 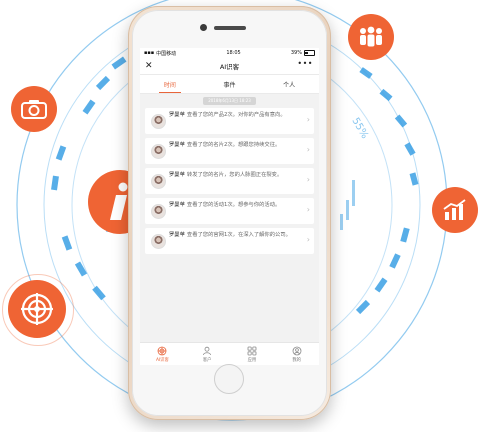 What do you see at coordinates (162, 350) in the screenshot?
I see `radar-icon` at bounding box center [162, 350].